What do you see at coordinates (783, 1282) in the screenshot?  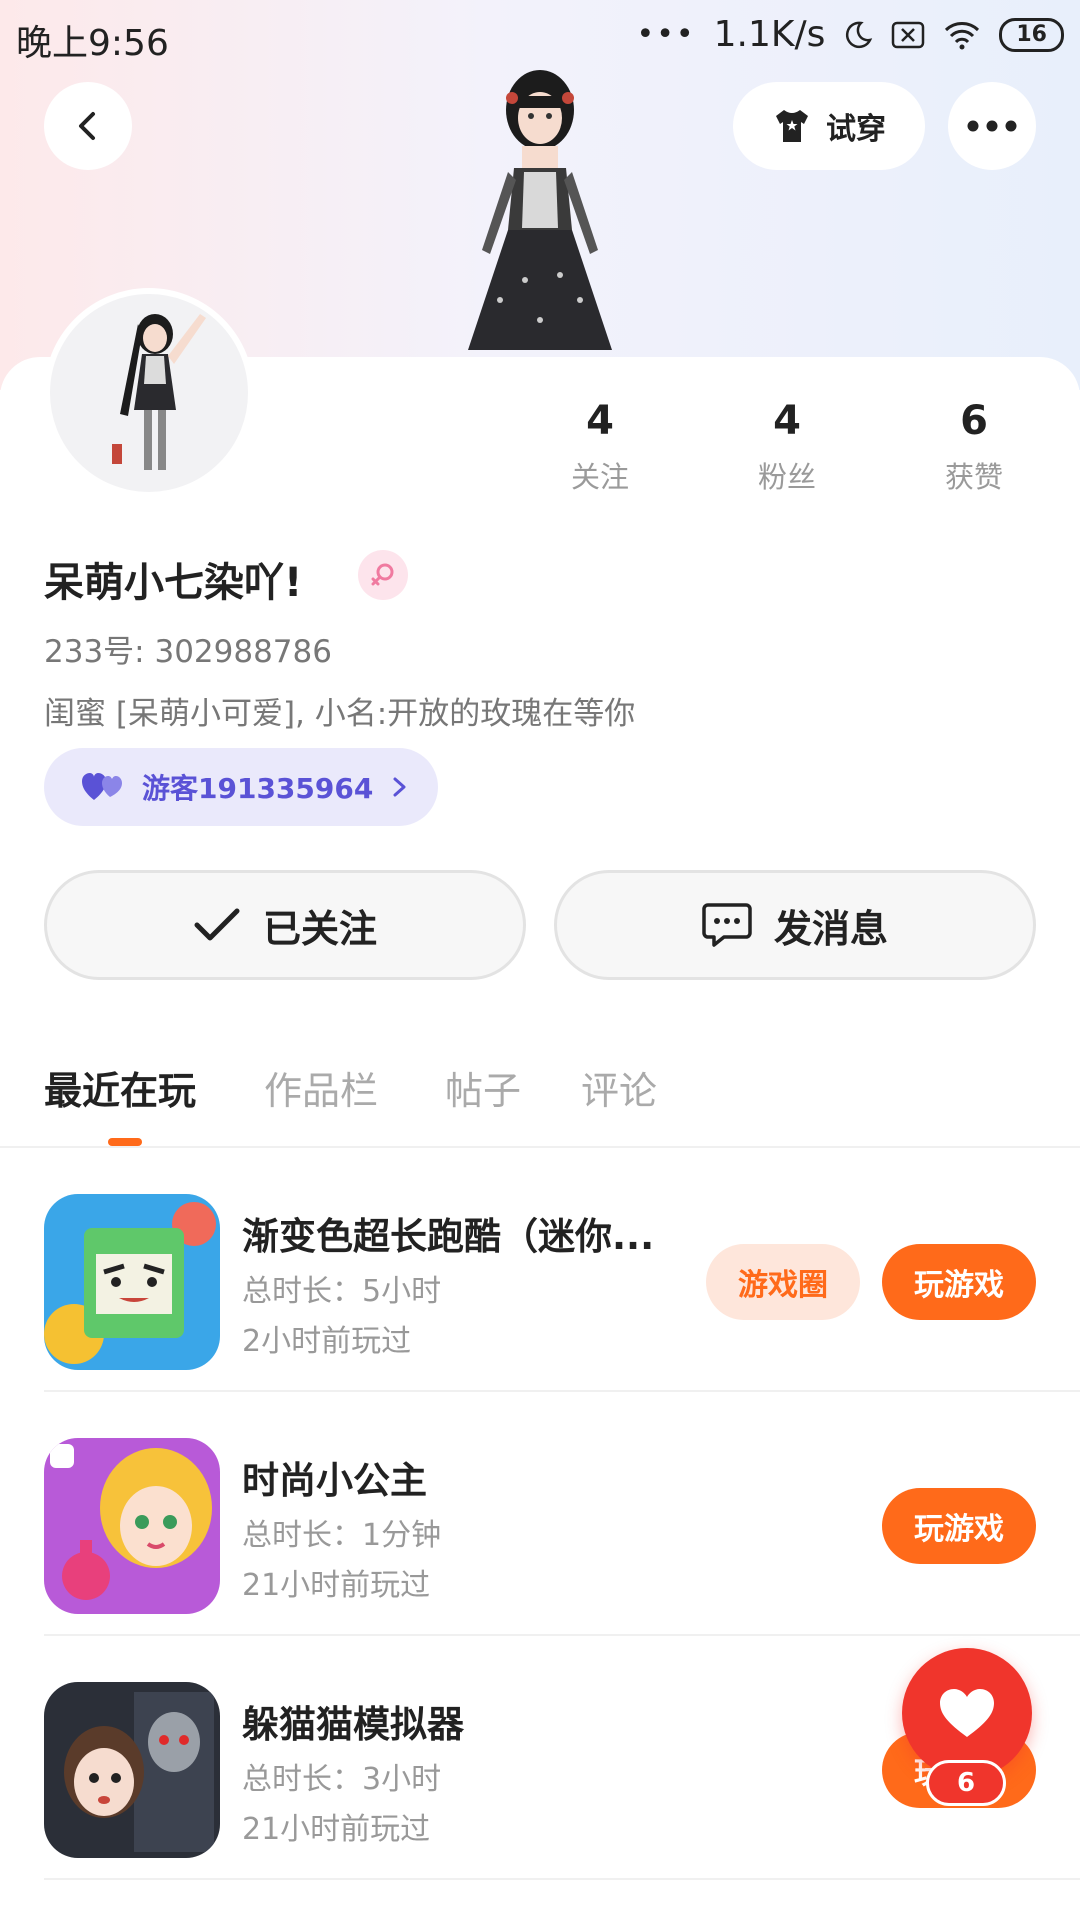 I see `game-circle-button: 游戏圈` at bounding box center [783, 1282].